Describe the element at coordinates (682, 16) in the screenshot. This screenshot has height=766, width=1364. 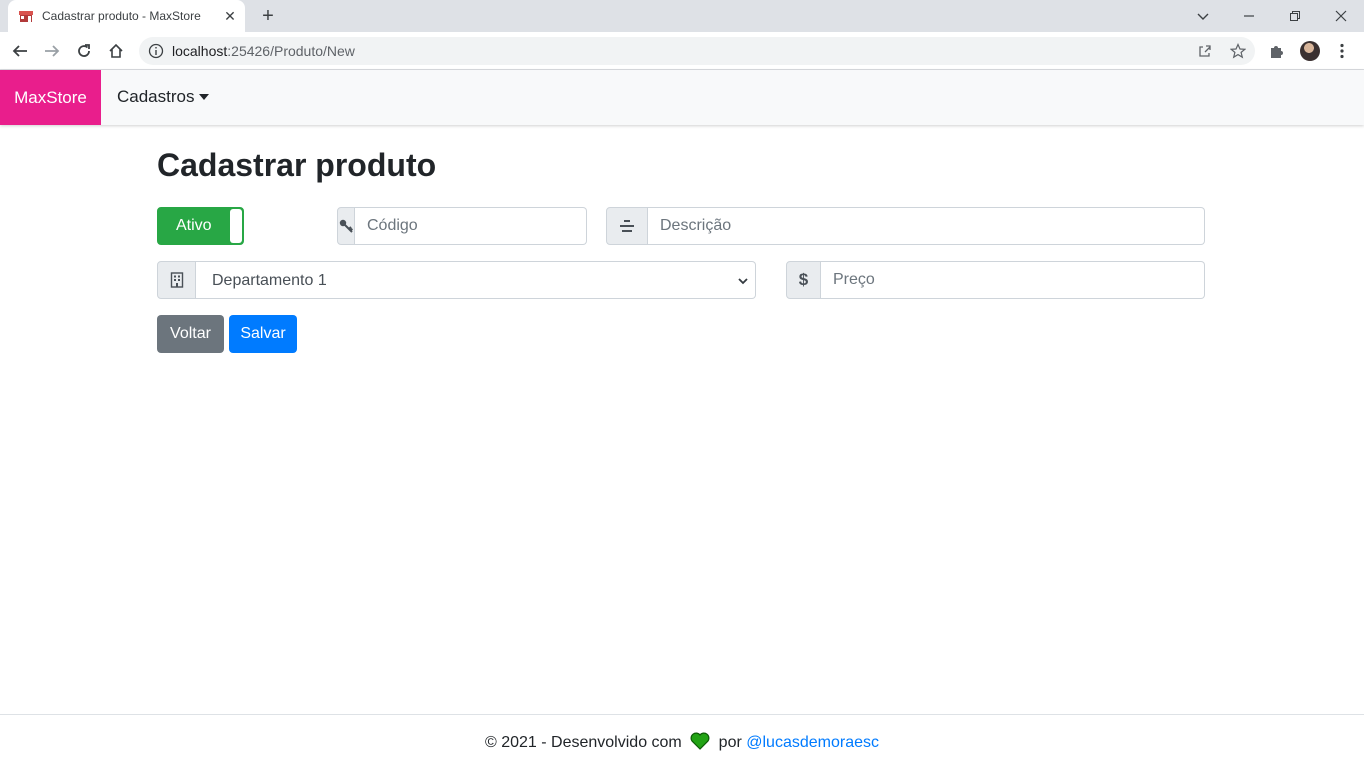
I see `browser-tabstrip: Cadastrar produto - MaxStore ✕ +` at that location.